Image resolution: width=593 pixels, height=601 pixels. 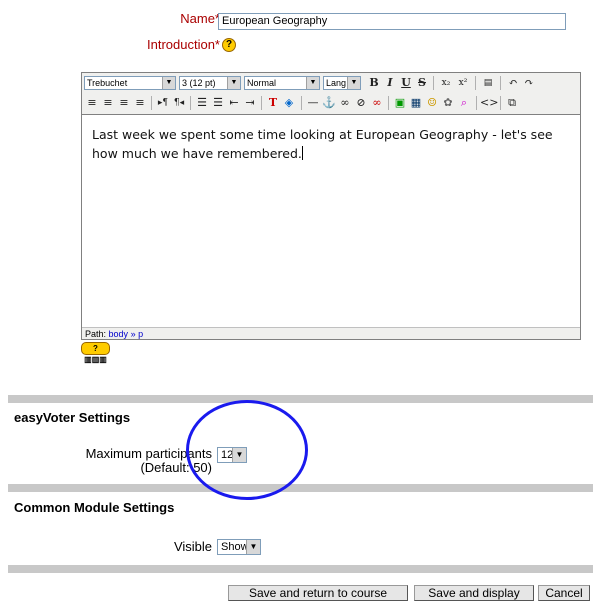 What do you see at coordinates (140, 103) in the screenshot?
I see `justify-icon: ≡` at bounding box center [140, 103].